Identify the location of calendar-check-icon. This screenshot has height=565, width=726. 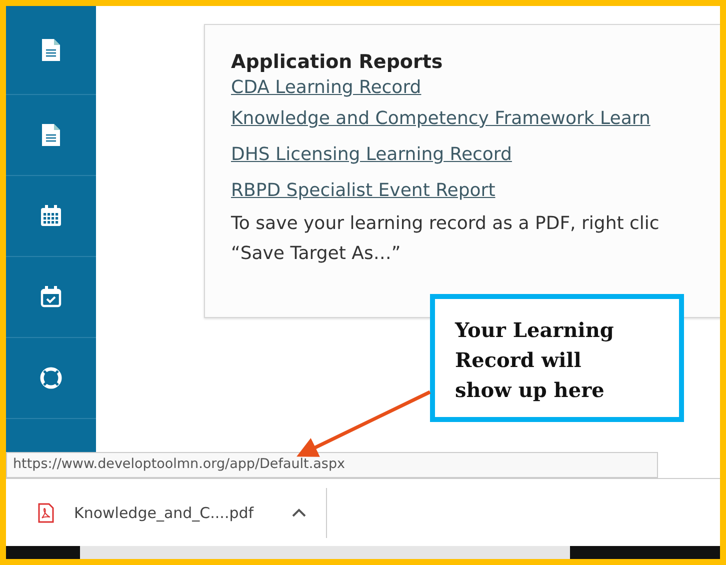
(51, 297).